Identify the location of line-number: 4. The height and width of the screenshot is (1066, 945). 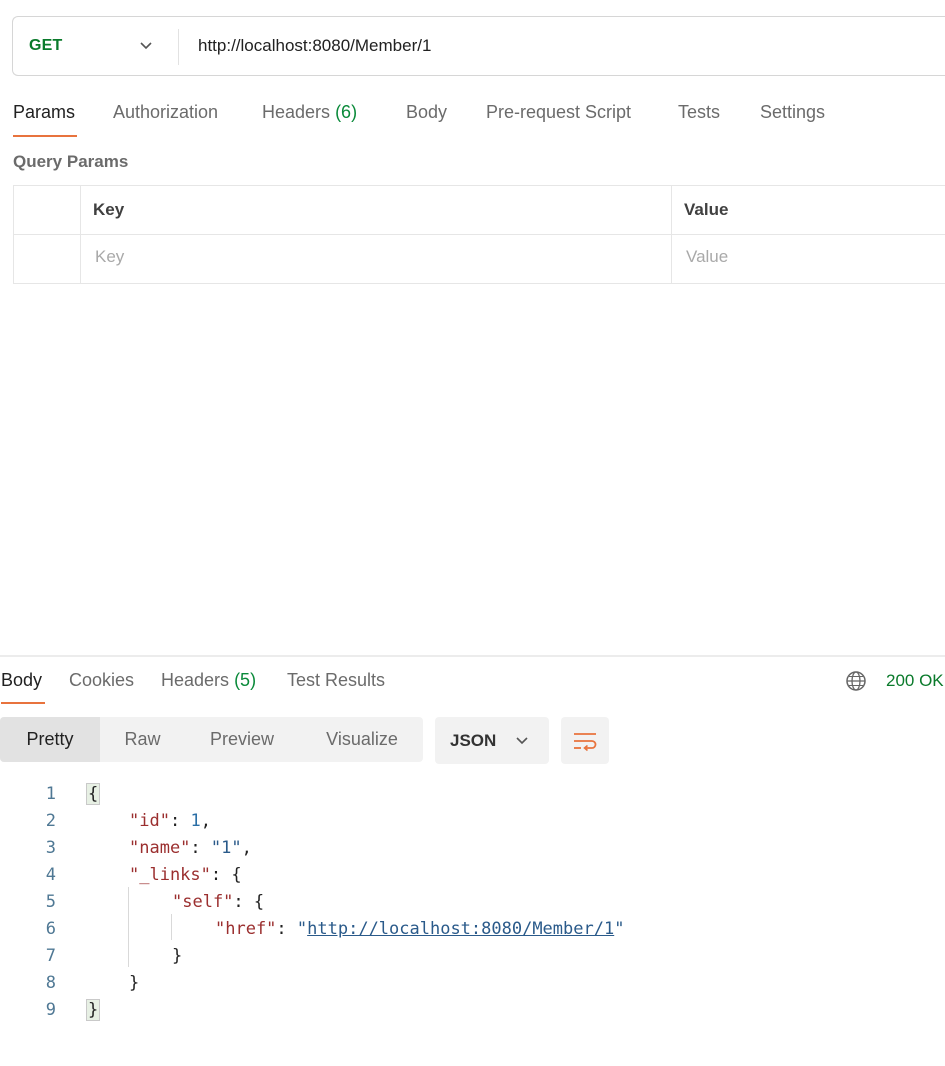
(50, 875).